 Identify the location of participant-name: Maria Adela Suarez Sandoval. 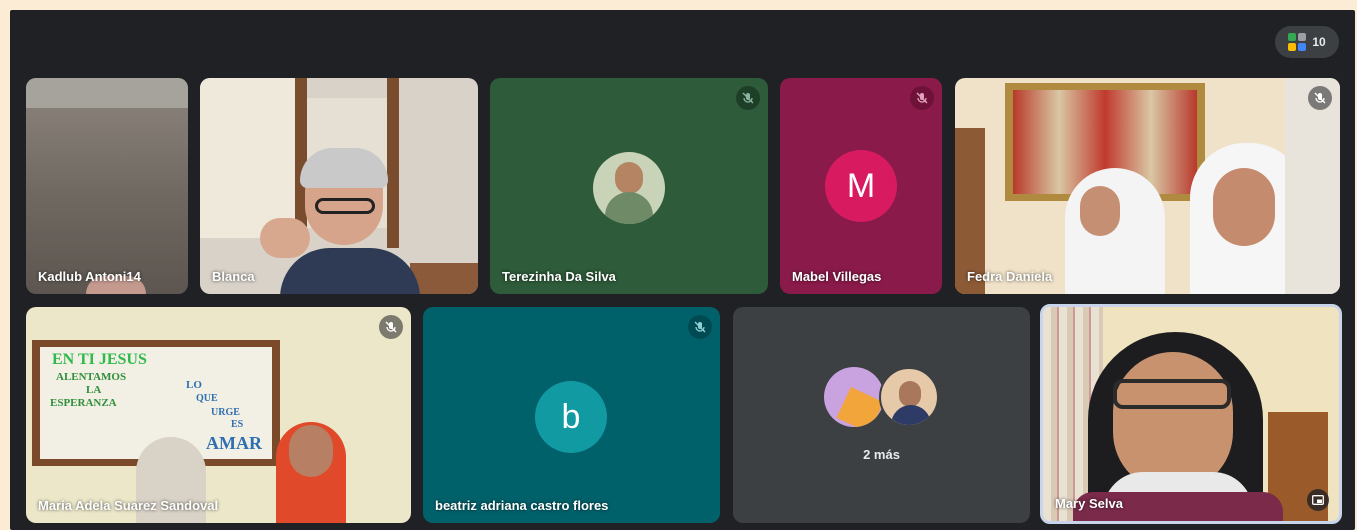
(128, 505).